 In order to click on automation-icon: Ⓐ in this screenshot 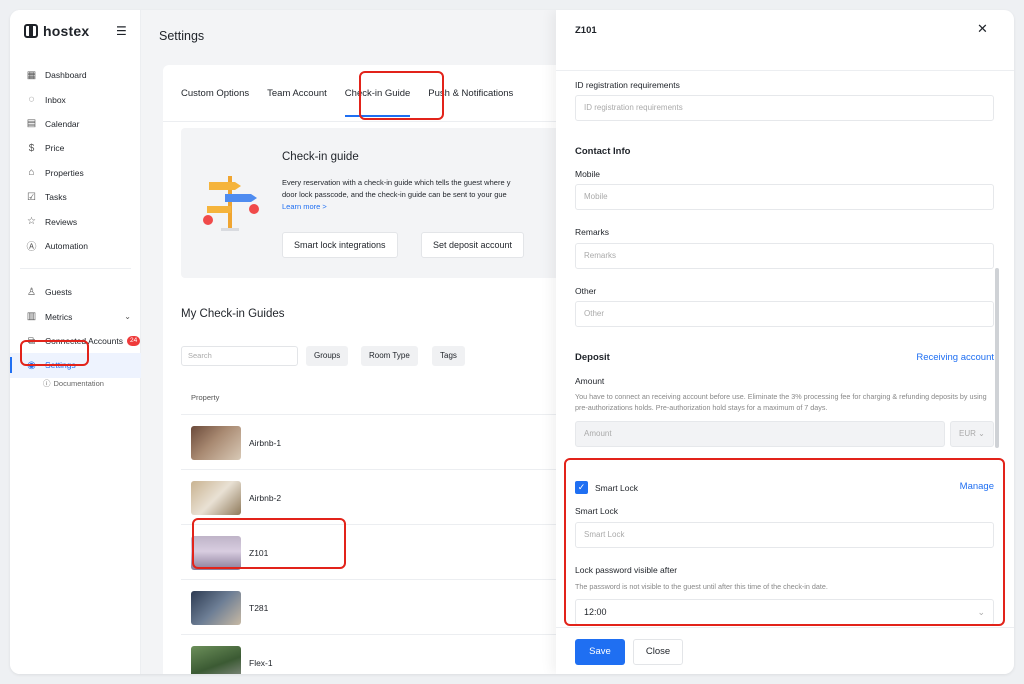, I will do `click(31, 248)`.